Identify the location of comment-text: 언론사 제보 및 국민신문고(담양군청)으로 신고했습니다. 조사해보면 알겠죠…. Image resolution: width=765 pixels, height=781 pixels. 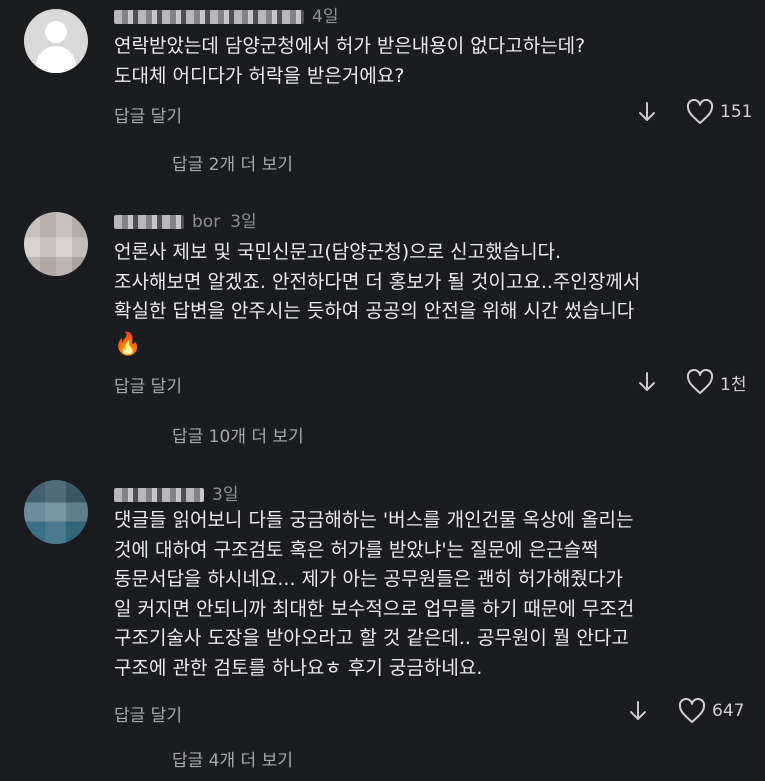
(377, 281).